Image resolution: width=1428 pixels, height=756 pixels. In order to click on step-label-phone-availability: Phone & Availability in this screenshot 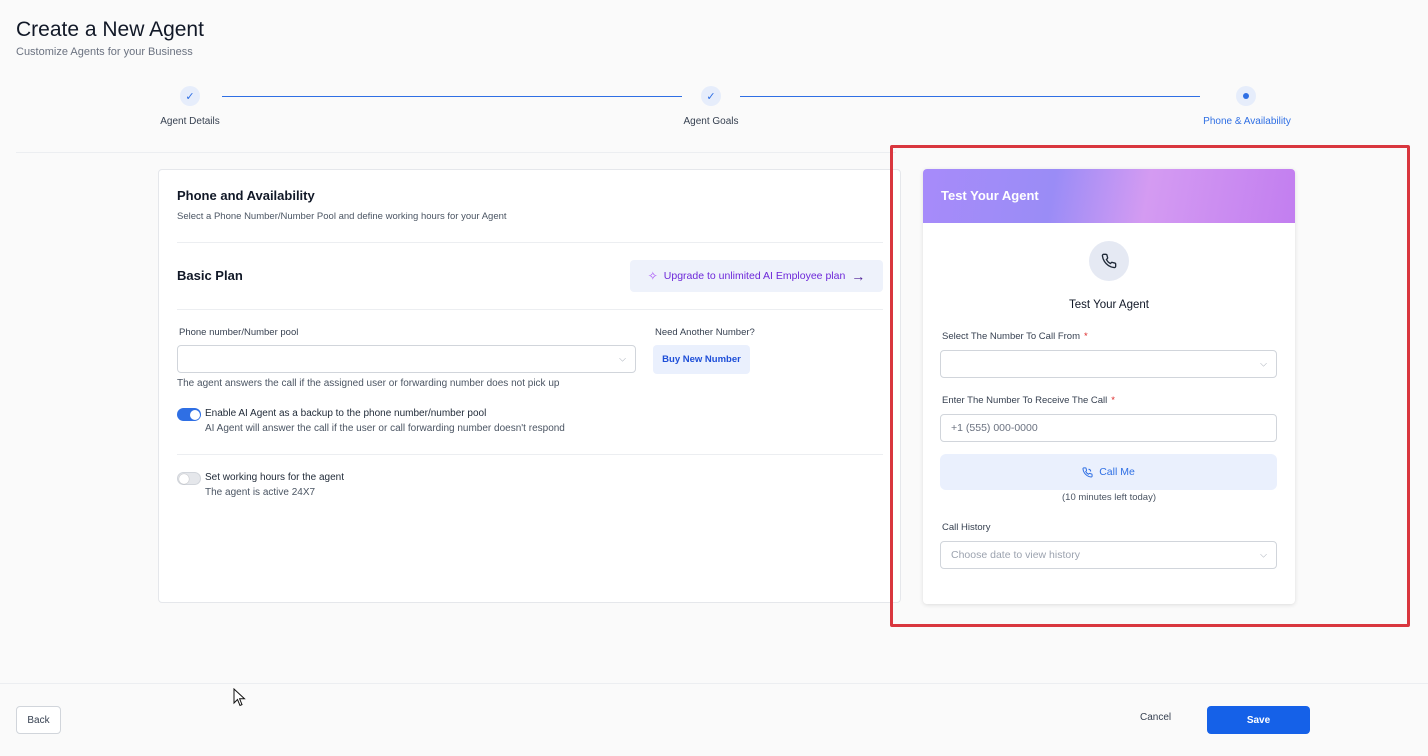, I will do `click(1247, 121)`.